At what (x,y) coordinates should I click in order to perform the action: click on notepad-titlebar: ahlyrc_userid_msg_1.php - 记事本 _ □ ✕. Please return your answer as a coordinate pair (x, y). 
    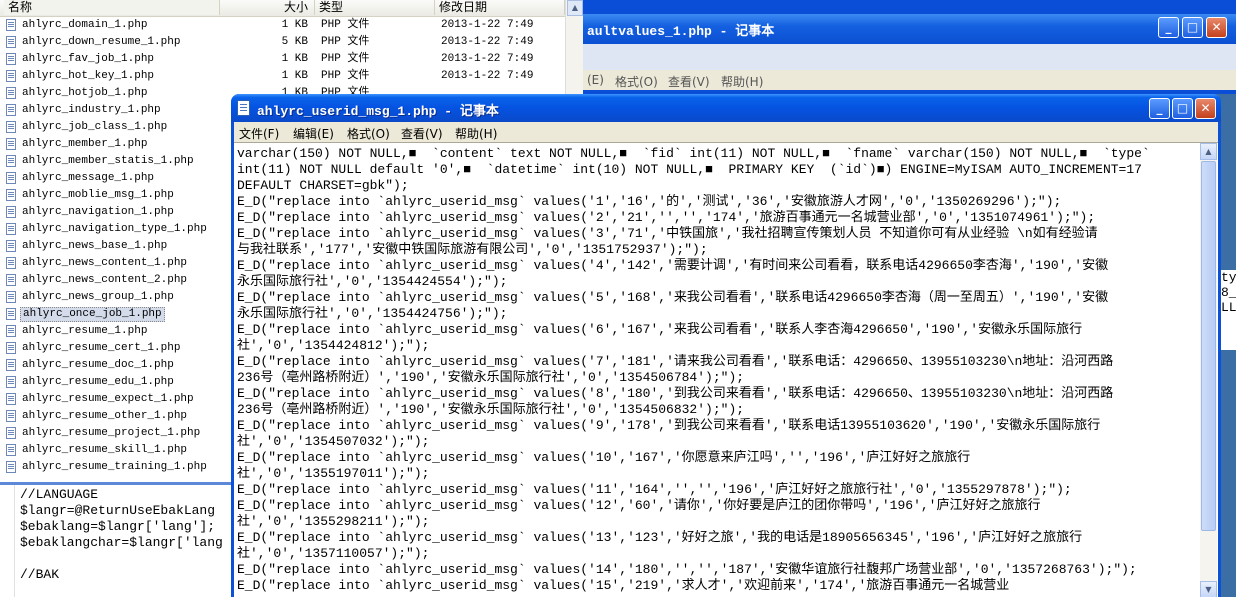
    Looking at the image, I should click on (726, 108).